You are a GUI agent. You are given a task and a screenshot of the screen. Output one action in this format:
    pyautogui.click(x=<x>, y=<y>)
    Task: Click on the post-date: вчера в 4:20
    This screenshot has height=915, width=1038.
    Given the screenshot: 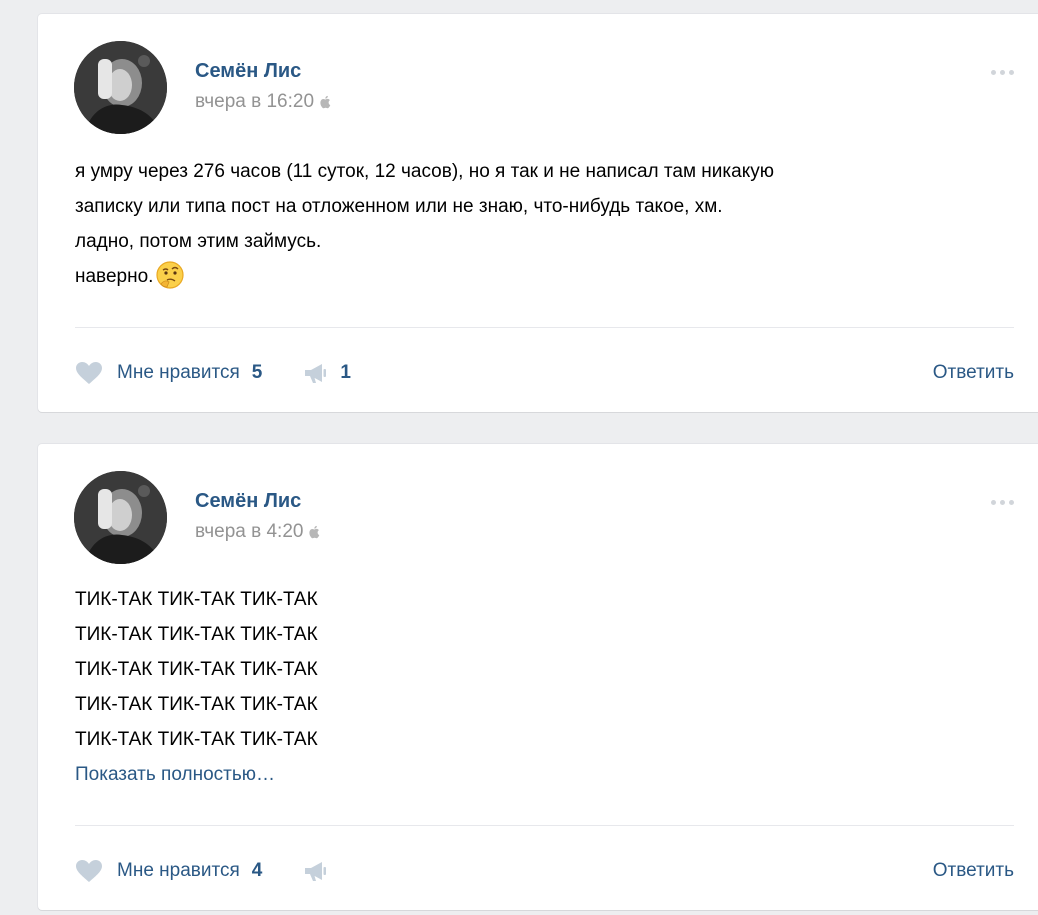 What is the action you would take?
    pyautogui.click(x=257, y=532)
    